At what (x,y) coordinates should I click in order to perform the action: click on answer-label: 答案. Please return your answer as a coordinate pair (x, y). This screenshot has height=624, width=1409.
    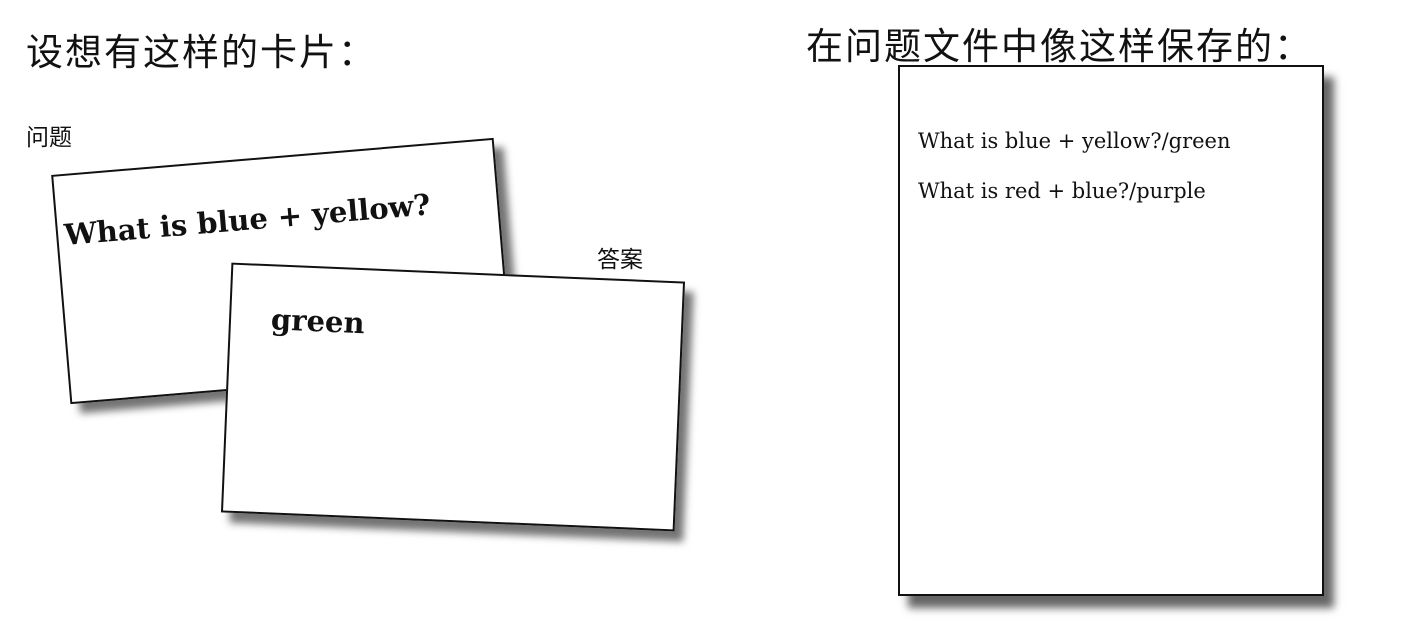
    Looking at the image, I should click on (620, 260).